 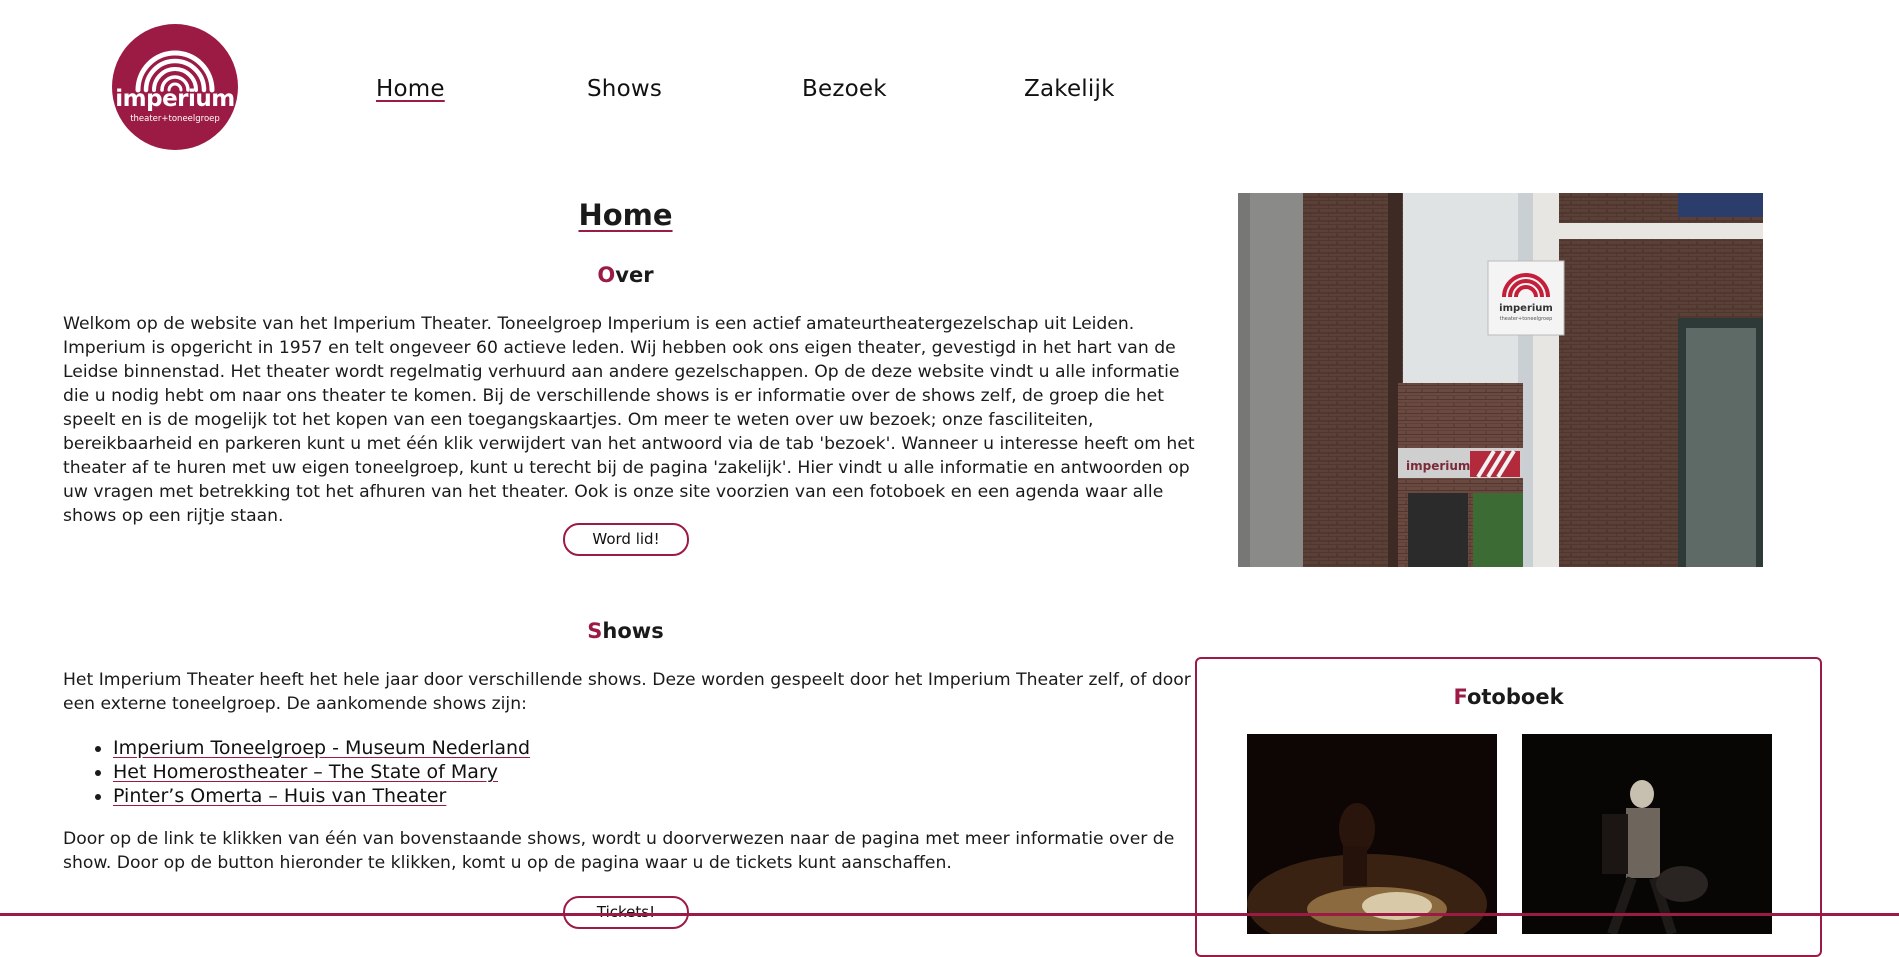 I want to click on over-heading: Over, so click(x=625, y=275).